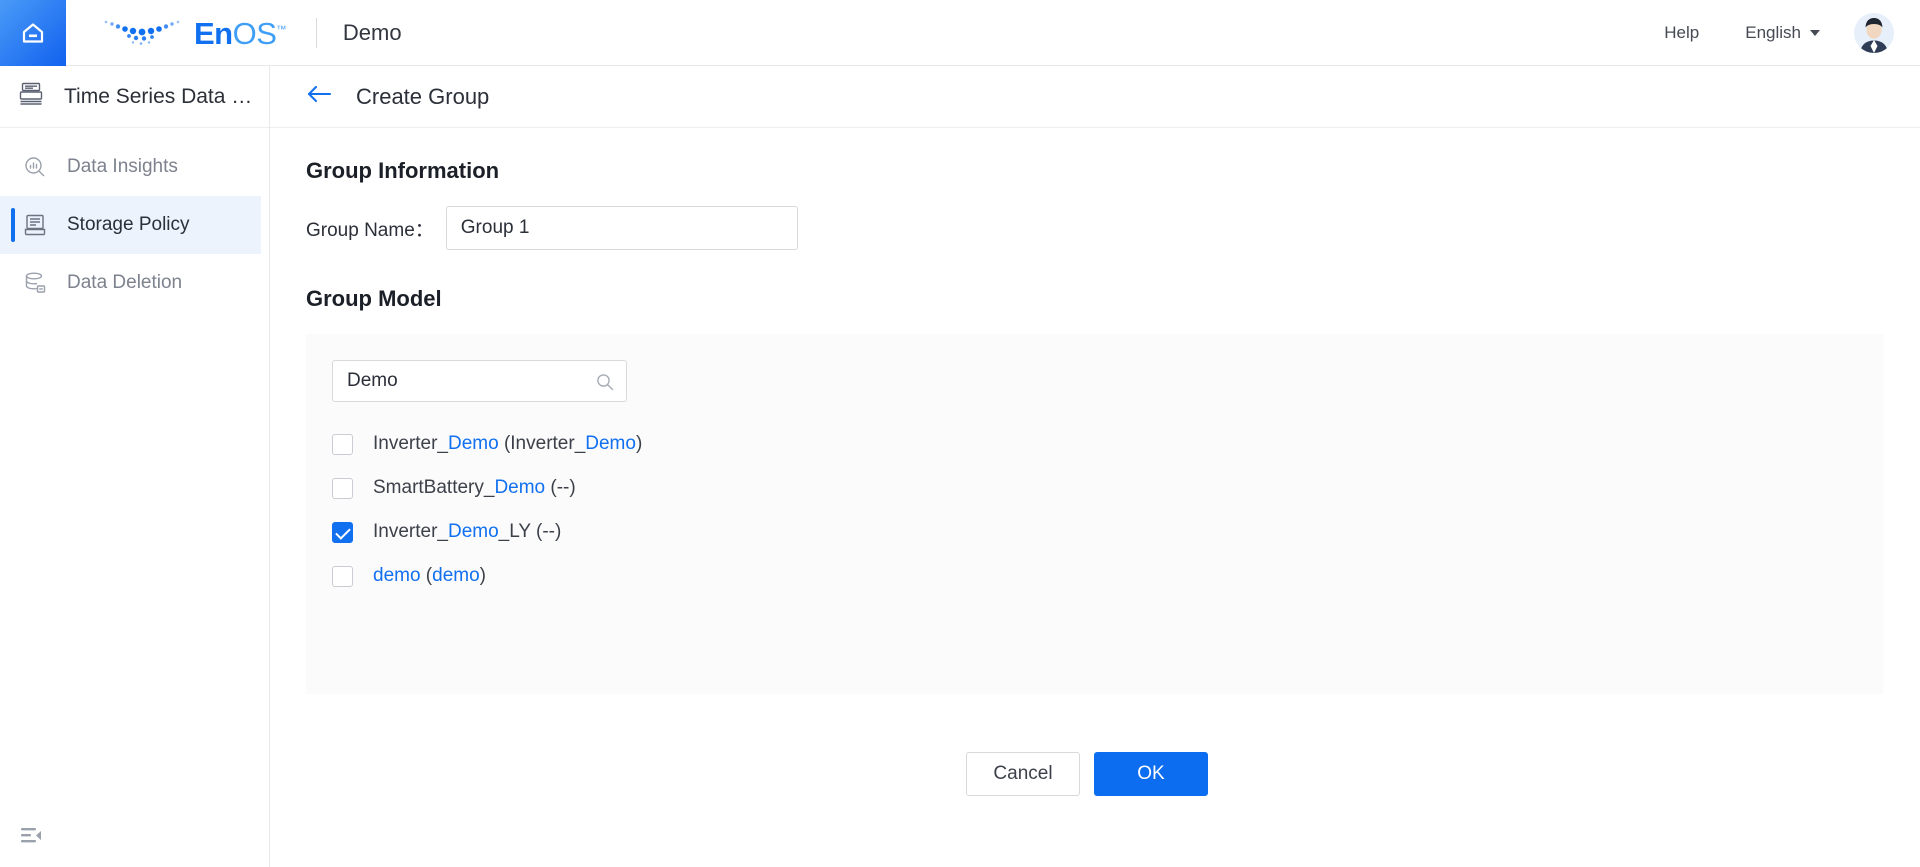 The width and height of the screenshot is (1920, 867). I want to click on top-bar-actions: Help English, so click(1792, 33).